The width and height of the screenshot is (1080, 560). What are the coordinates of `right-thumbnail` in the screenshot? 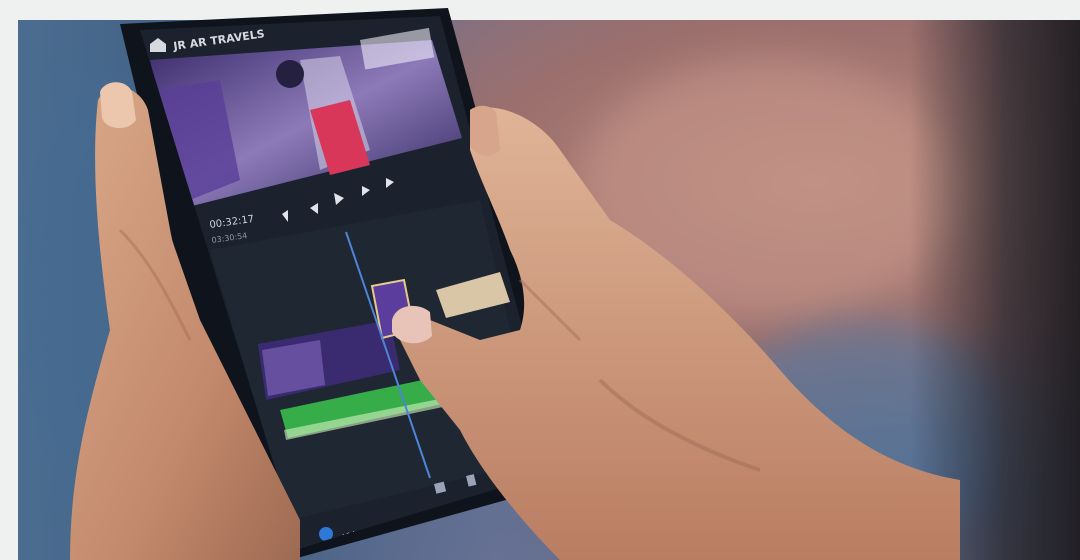 It's located at (412, 324).